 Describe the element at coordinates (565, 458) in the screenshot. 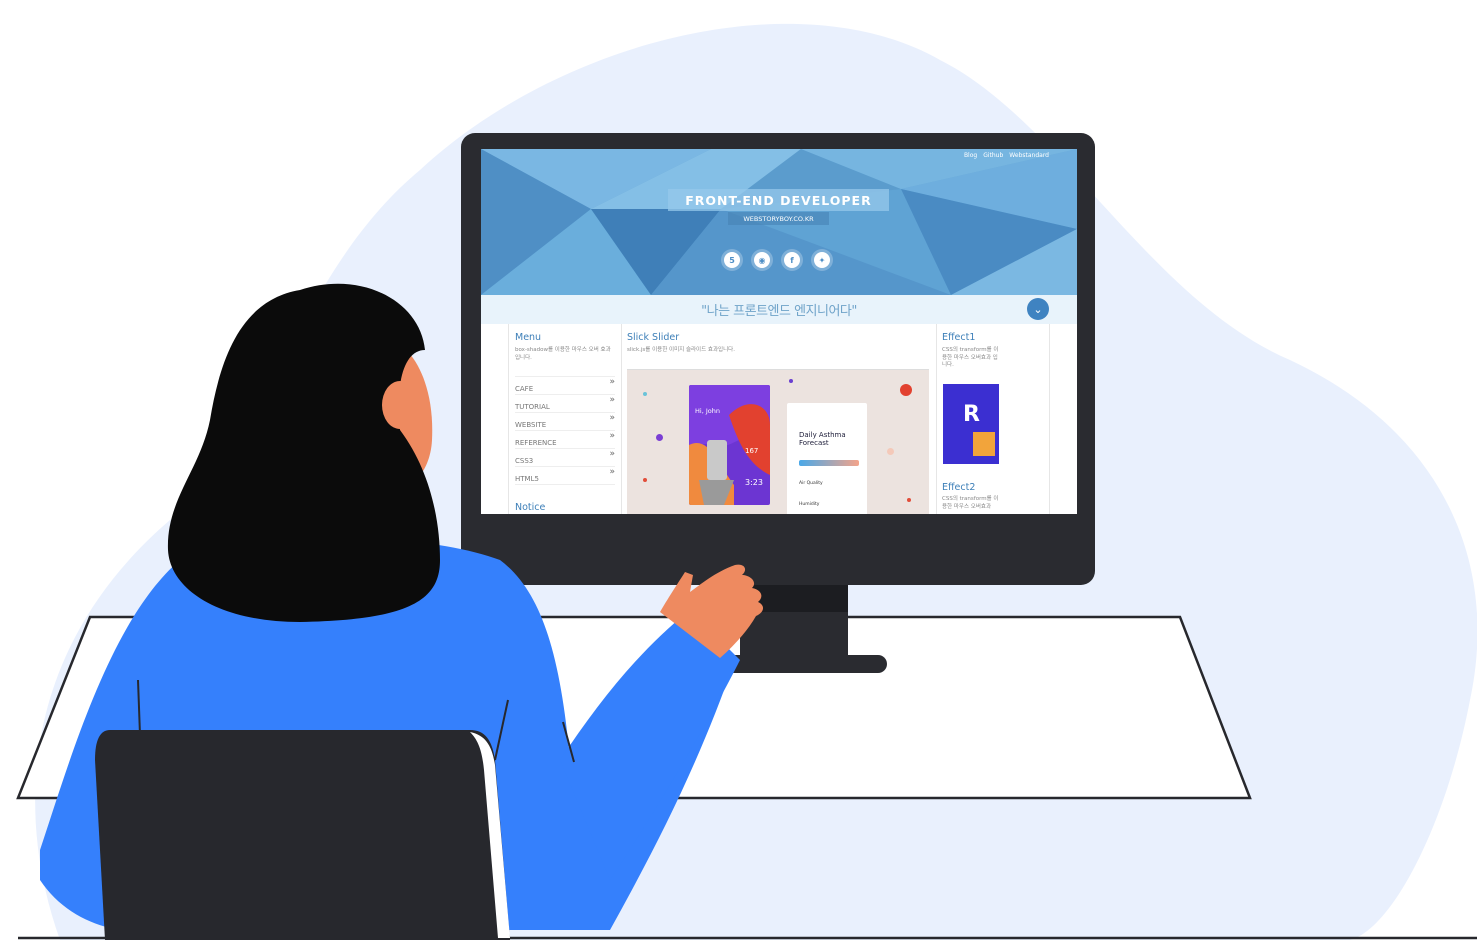

I see `menu-item-css3: CSS3 »` at that location.